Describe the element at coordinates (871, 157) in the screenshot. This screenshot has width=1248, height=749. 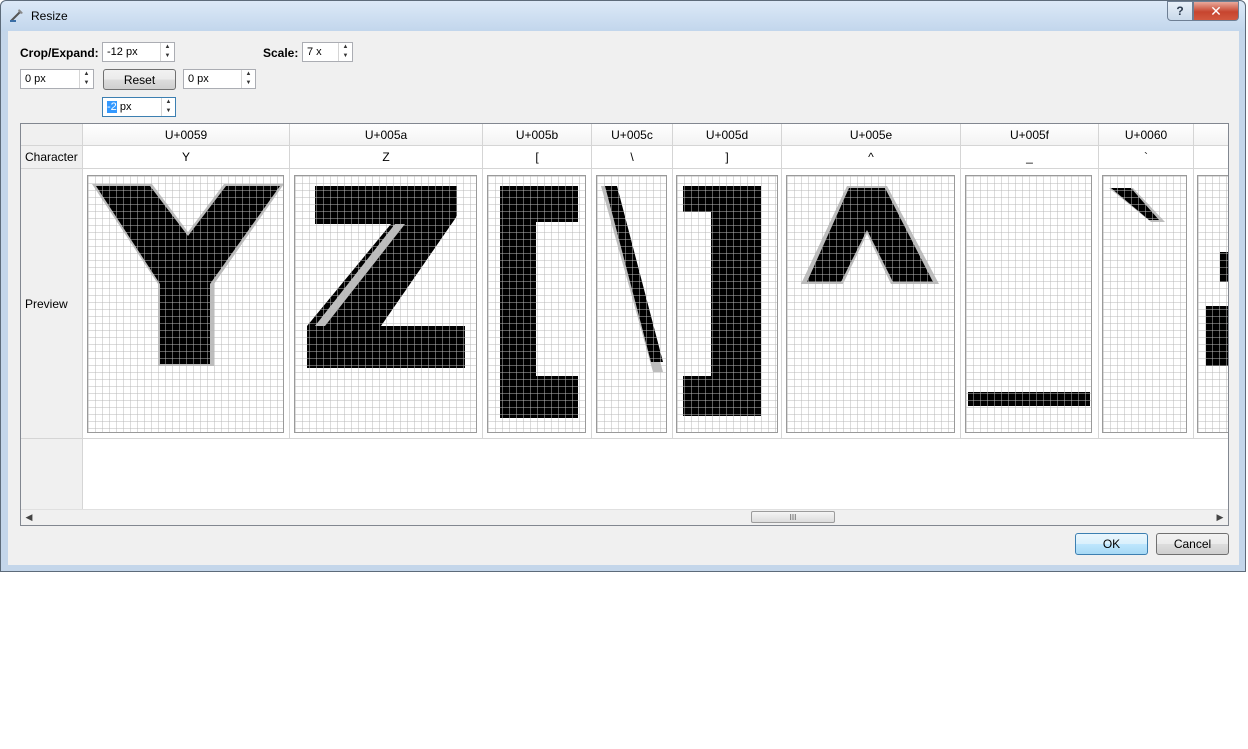
I see `character-cell: ^` at that location.